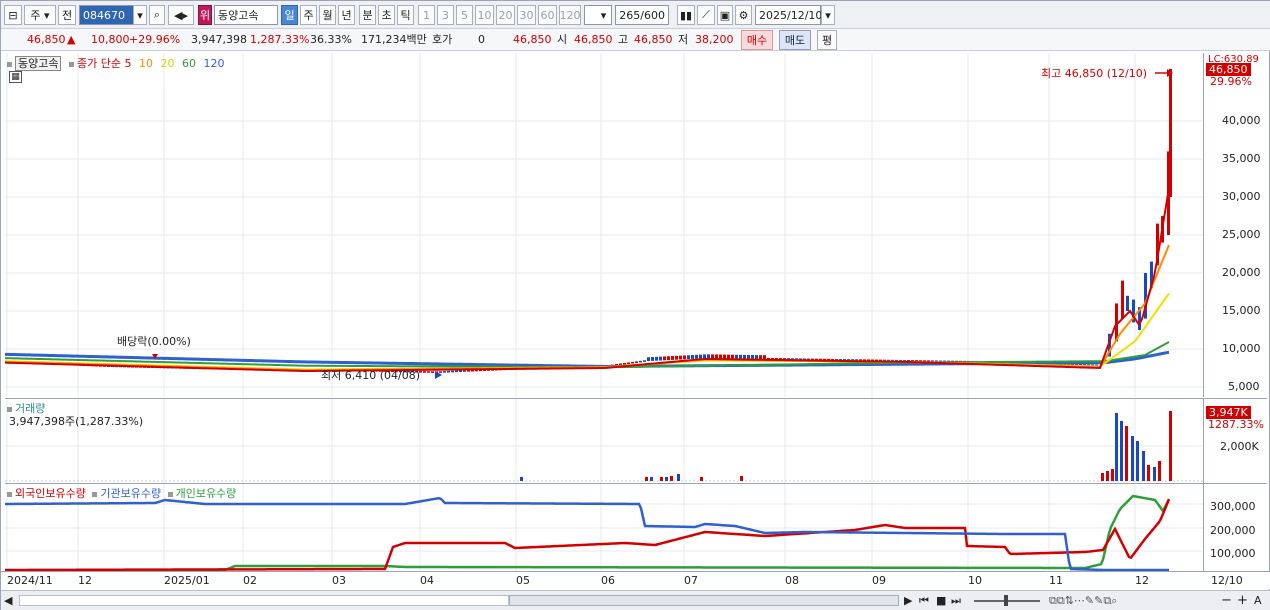 This screenshot has width=1270, height=610. Describe the element at coordinates (246, 15) in the screenshot. I see `stock-name-field: 동양고속` at that location.